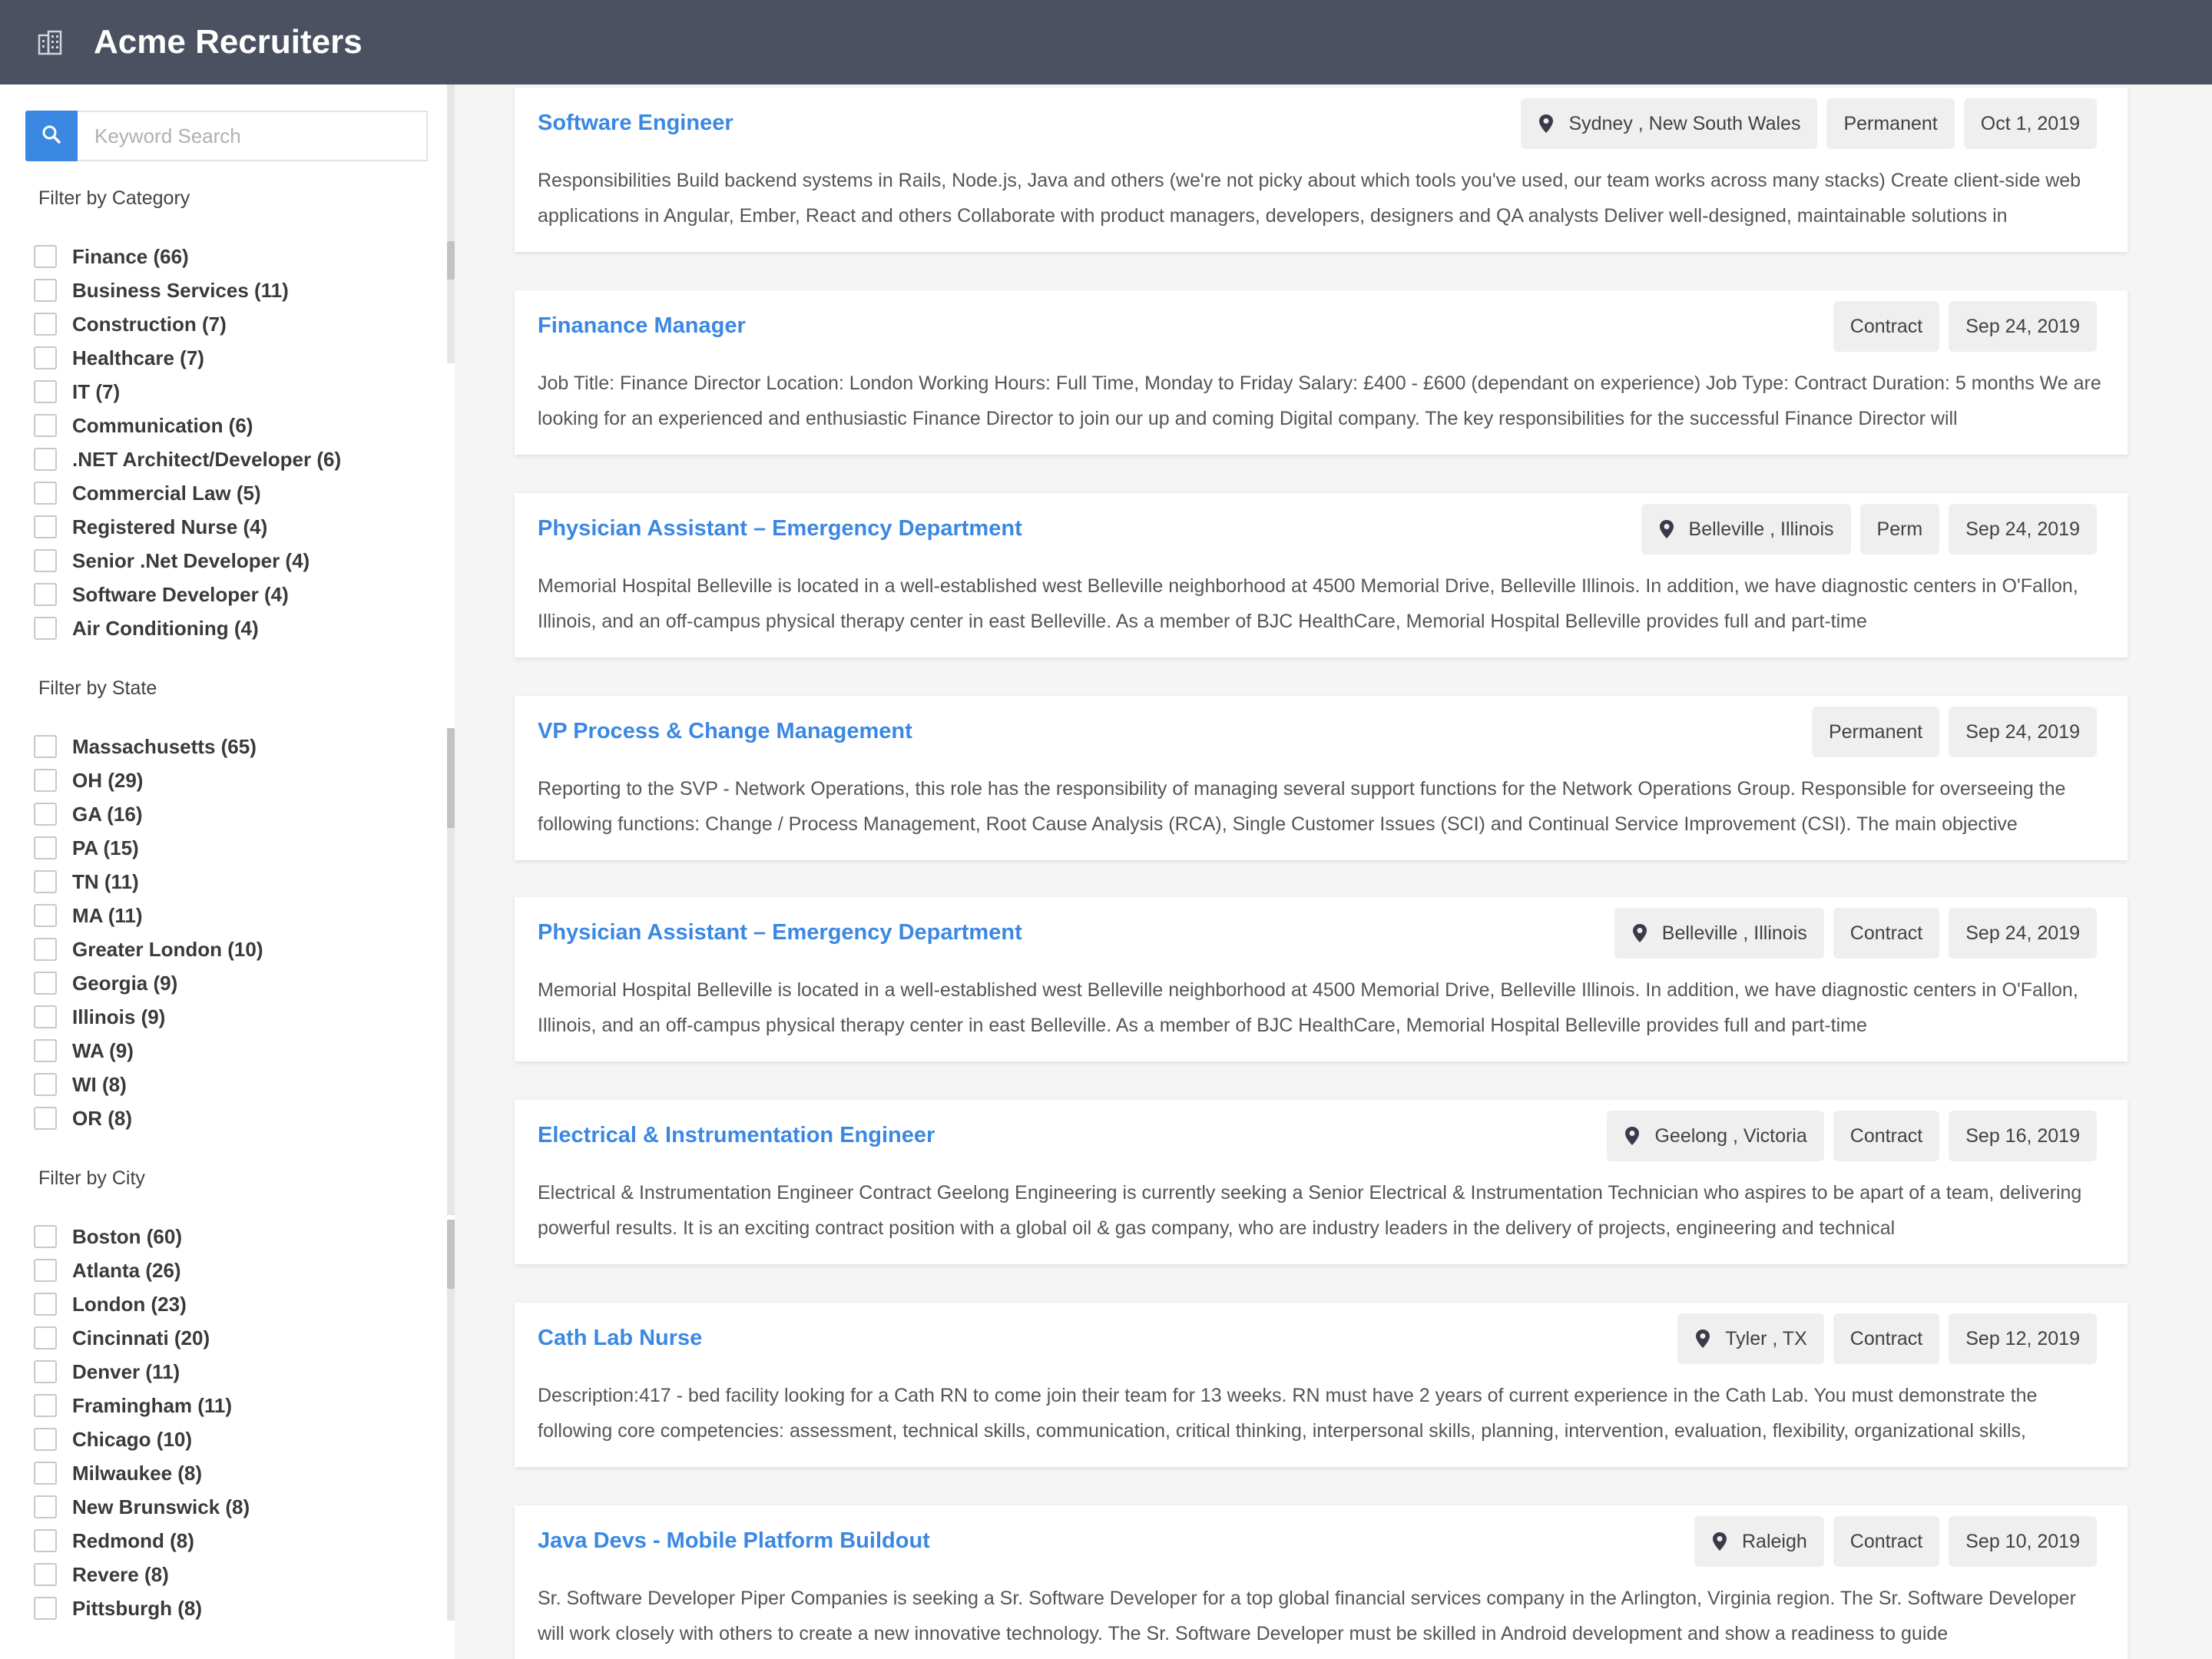 Image resolution: width=2212 pixels, height=1659 pixels. What do you see at coordinates (725, 732) in the screenshot?
I see `job-title-link: VP Process & Change Management` at bounding box center [725, 732].